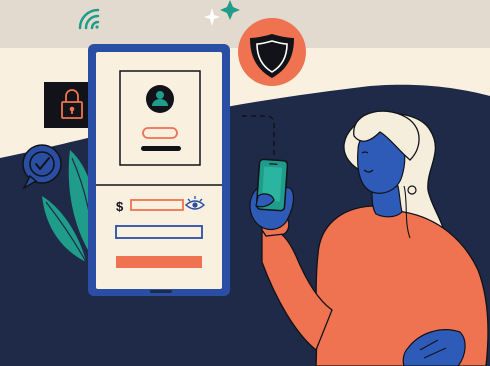 This screenshot has height=366, width=490. I want to click on phone-home-bar, so click(161, 291).